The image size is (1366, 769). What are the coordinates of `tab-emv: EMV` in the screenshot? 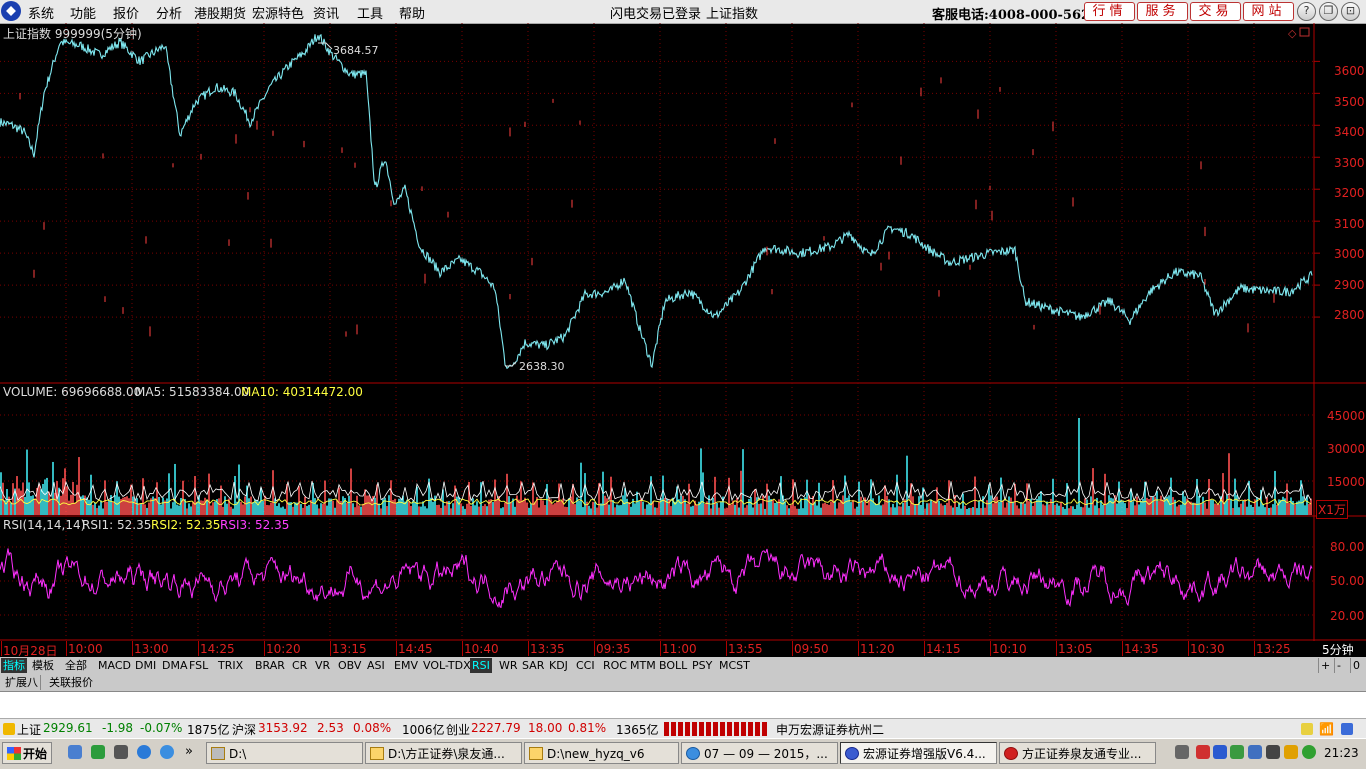 It's located at (406, 665).